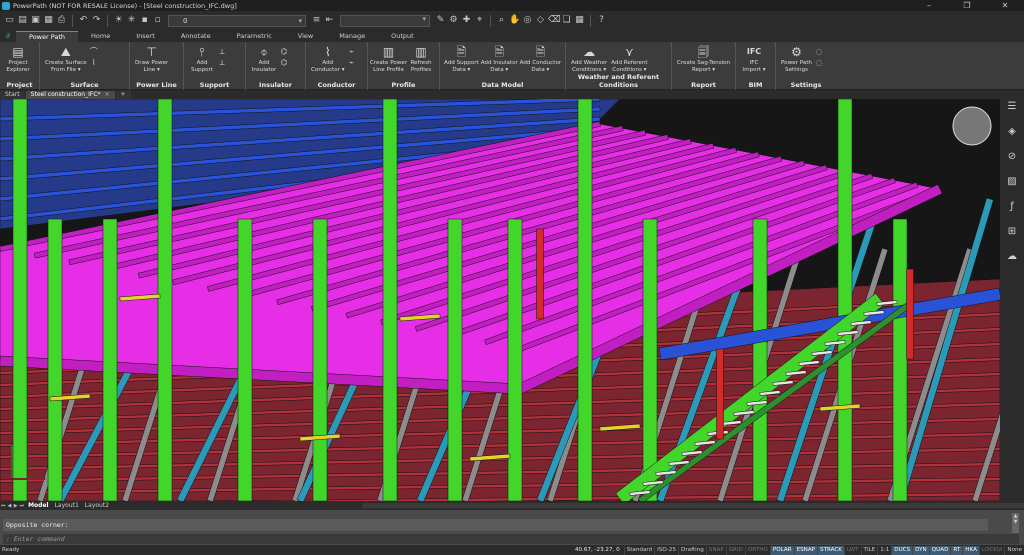 The width and height of the screenshot is (1024, 555). Describe the element at coordinates (237, 20) in the screenshot. I see `layer-dropdown: 0` at that location.